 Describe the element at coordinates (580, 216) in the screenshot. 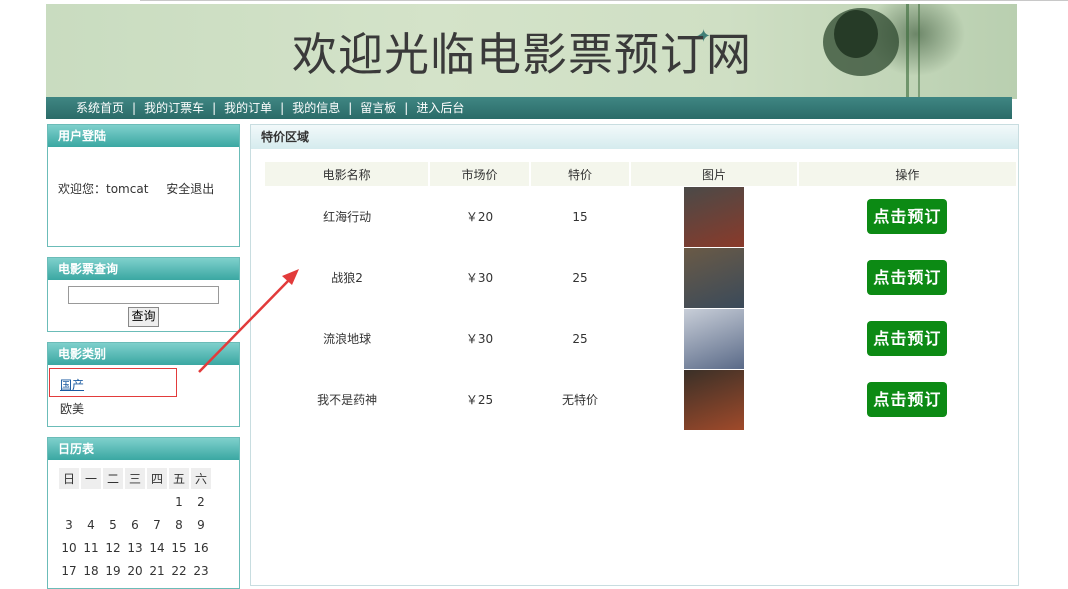

I see `special-price: 15` at that location.